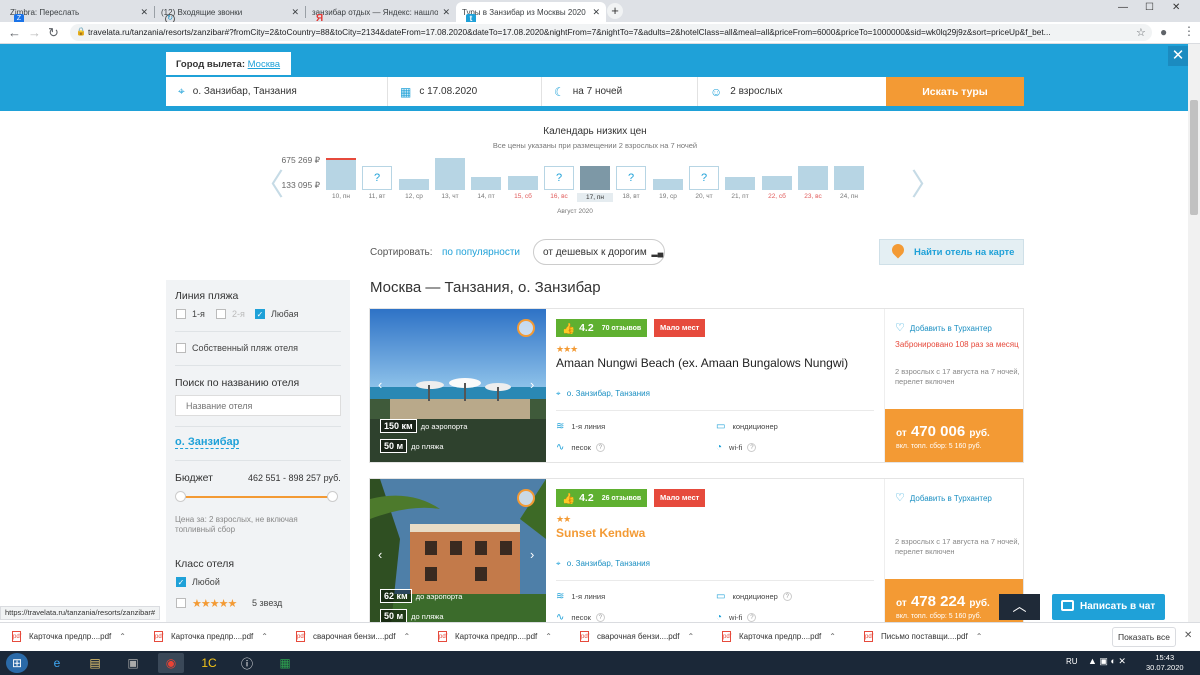 The image size is (1200, 675). What do you see at coordinates (1019, 607) in the screenshot?
I see `scroll-up-button: ︿` at bounding box center [1019, 607].